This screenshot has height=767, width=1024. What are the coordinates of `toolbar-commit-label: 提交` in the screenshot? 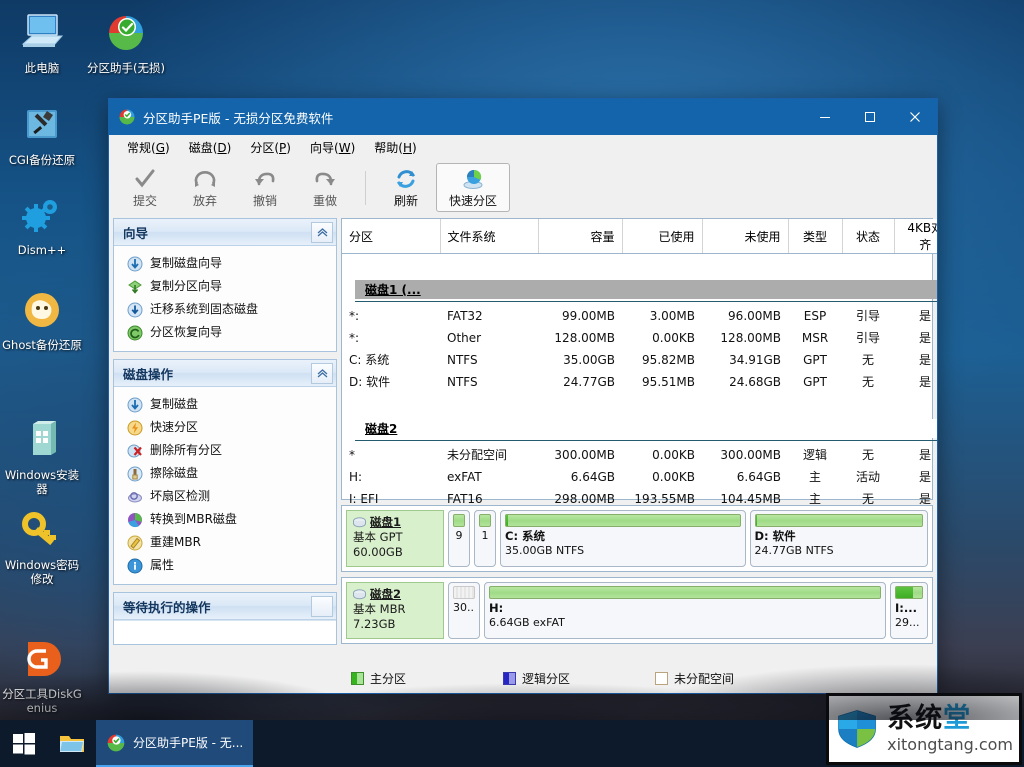 It's located at (144, 200).